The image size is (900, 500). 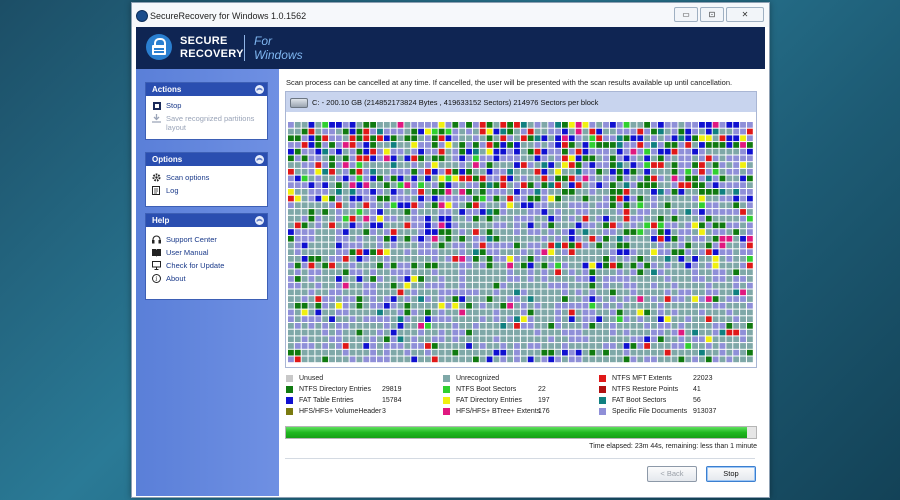 I want to click on gear-icon, so click(x=156, y=177).